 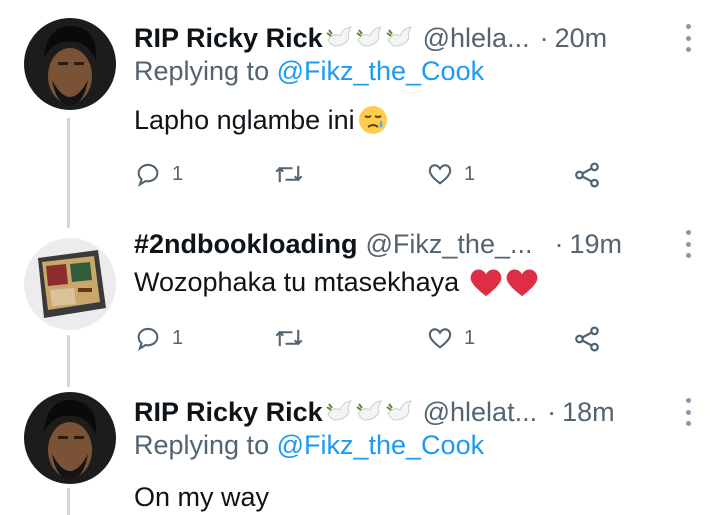 I want to click on tweet-text-content: Wozophaka tu mtasekhaya, so click(x=297, y=281).